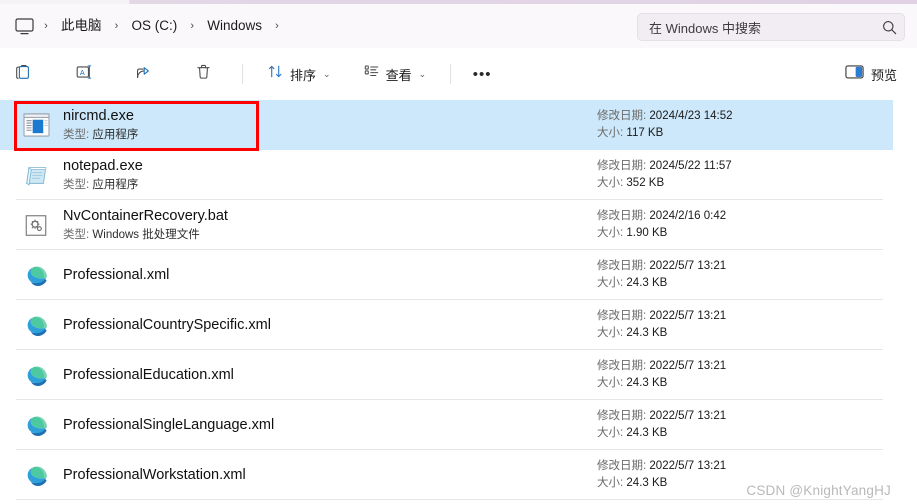 This screenshot has width=917, height=504. What do you see at coordinates (103, 166) in the screenshot?
I see `file-name: notepad.exe` at bounding box center [103, 166].